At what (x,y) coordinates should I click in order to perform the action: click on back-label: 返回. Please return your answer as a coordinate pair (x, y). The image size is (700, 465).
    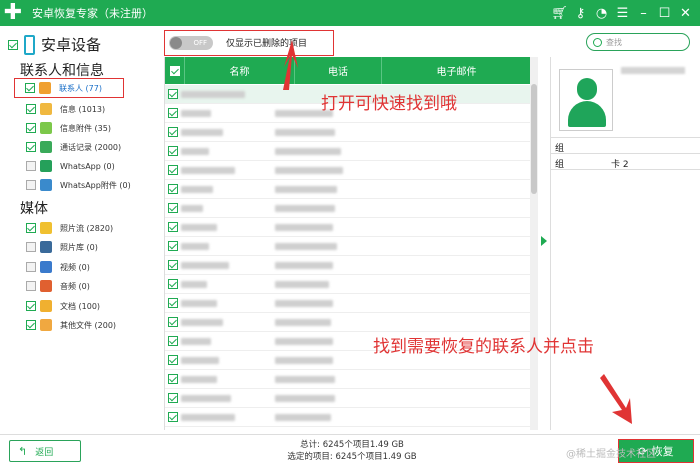
    Looking at the image, I should click on (44, 452).